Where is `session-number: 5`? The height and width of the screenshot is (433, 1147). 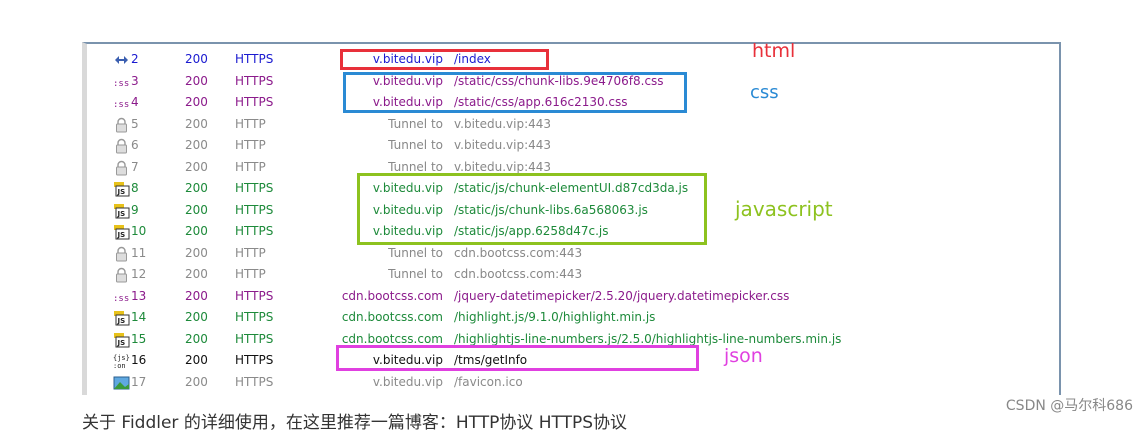 session-number: 5 is located at coordinates (135, 123).